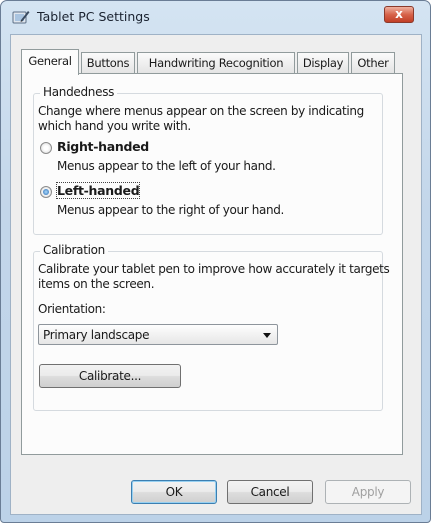 This screenshot has height=523, width=431. I want to click on close-button: x, so click(399, 14).